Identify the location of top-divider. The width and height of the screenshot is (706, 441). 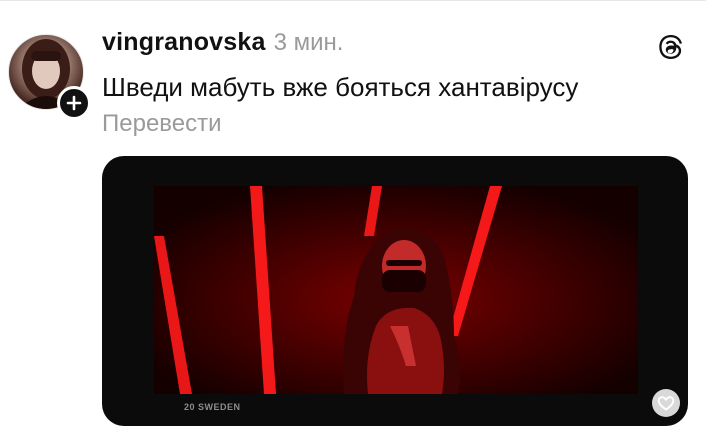
(353, 0).